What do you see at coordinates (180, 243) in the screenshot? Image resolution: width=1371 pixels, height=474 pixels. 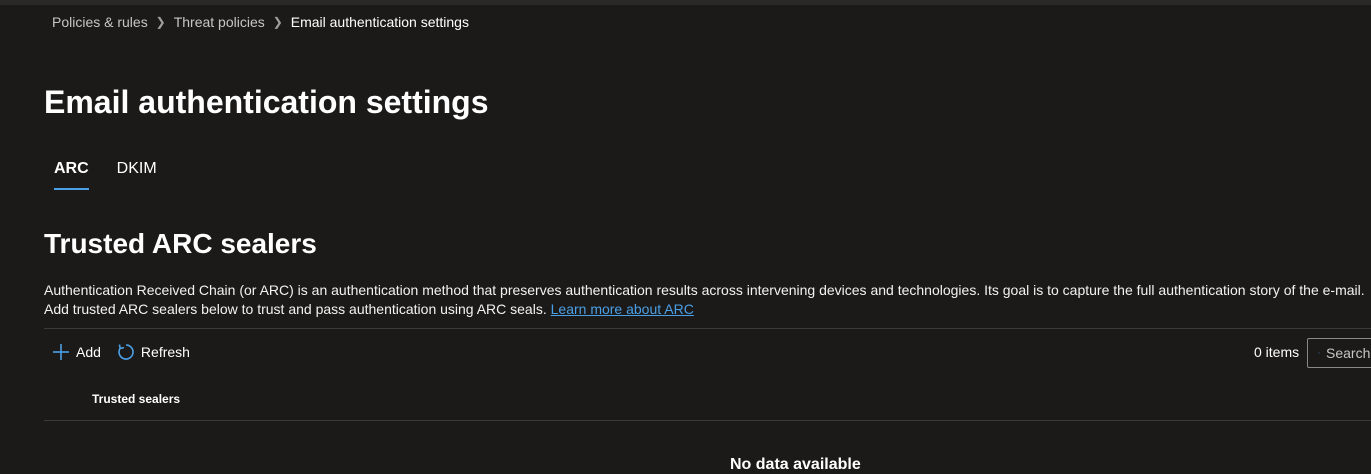 I see `section-title: Trusted ARC sealers` at bounding box center [180, 243].